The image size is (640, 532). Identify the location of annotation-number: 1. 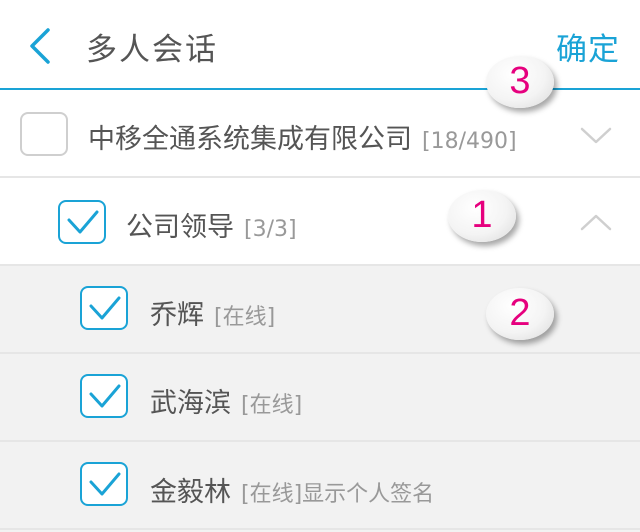
(482, 215).